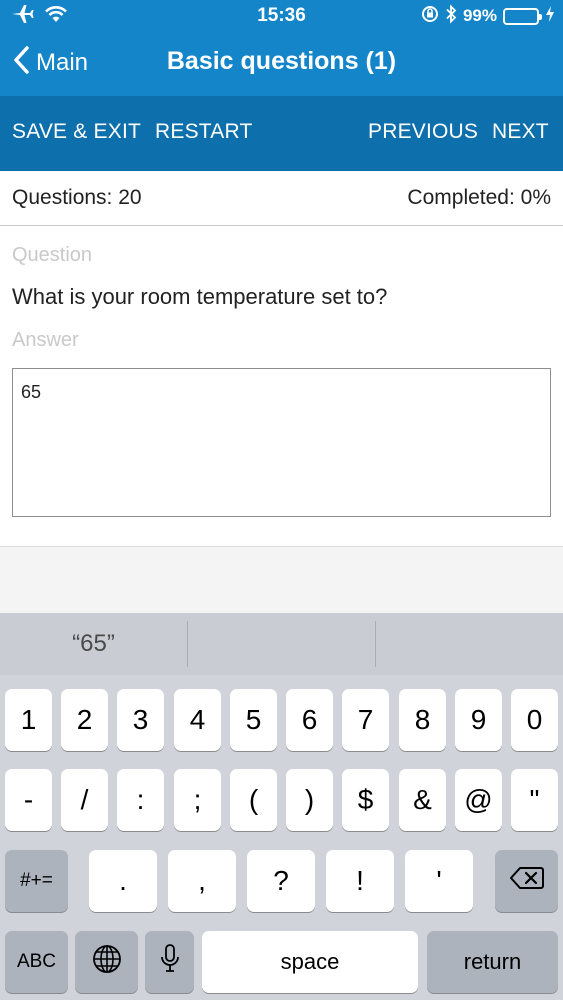 The image size is (563, 1000). I want to click on toolbar: SAVE & EXIT RESTART PREVIOUS NEXT, so click(281, 133).